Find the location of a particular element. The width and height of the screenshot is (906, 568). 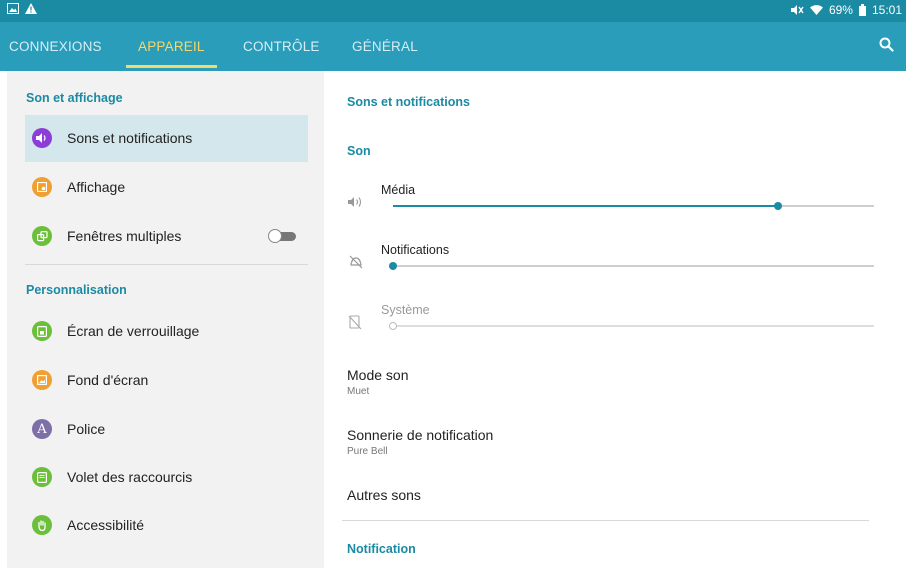

volume-label: Système is located at coordinates (405, 310).